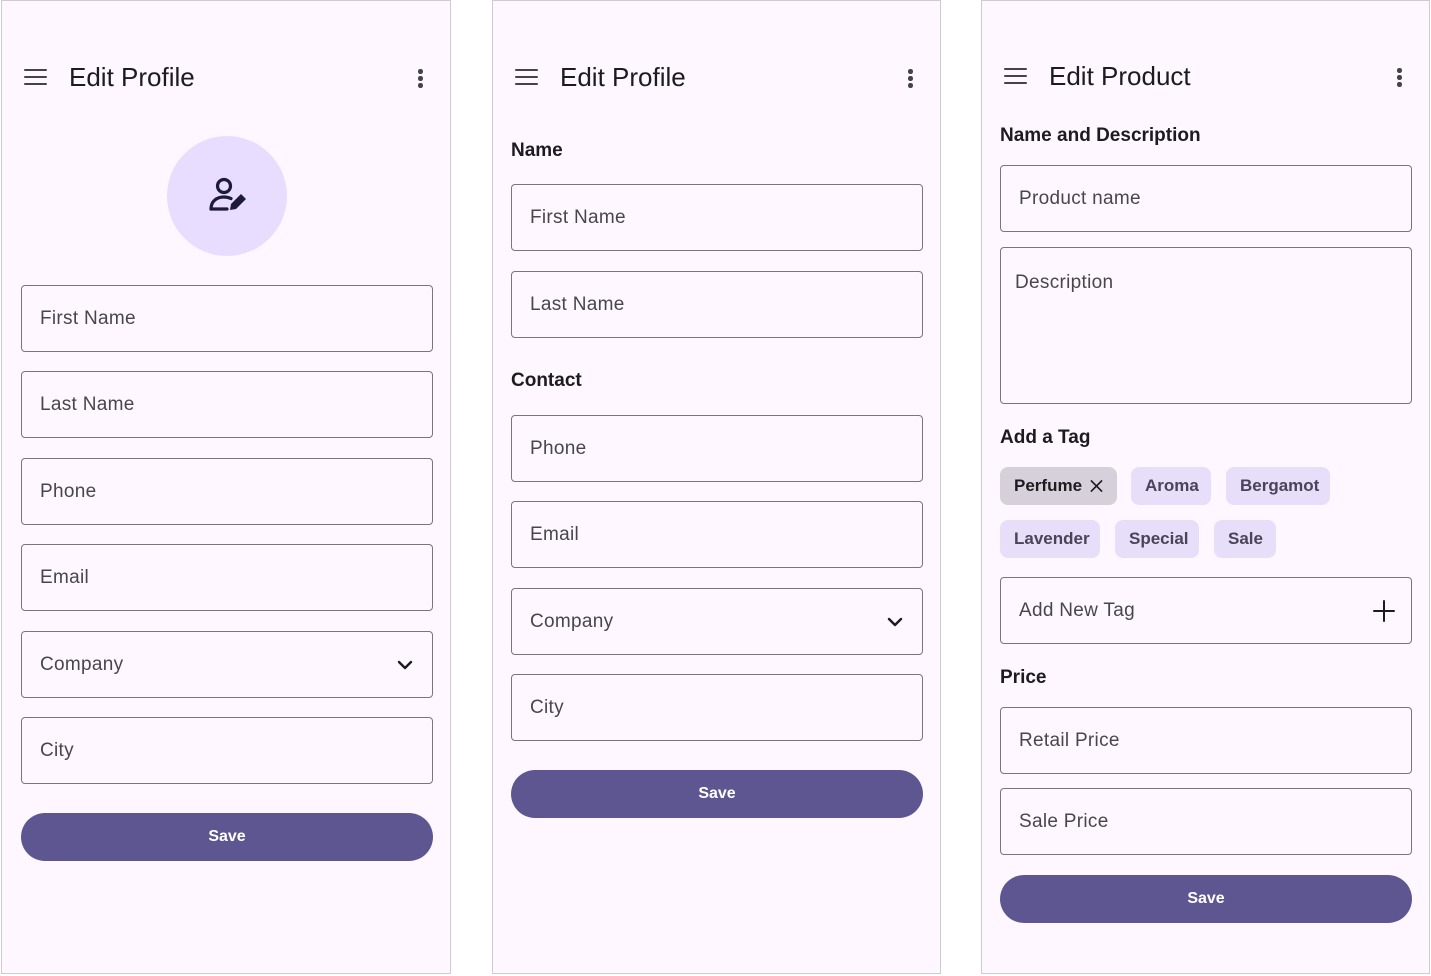 This screenshot has width=1431, height=976. Describe the element at coordinates (1384, 610) in the screenshot. I see `plus-icon` at that location.